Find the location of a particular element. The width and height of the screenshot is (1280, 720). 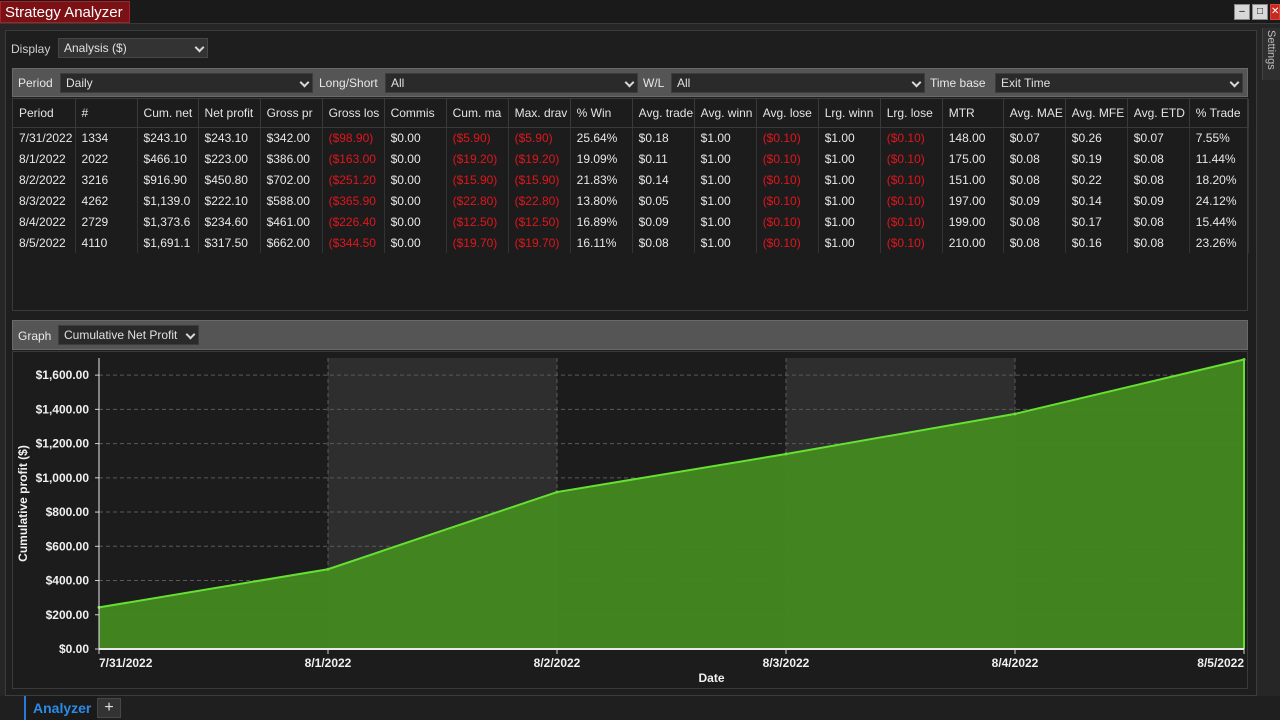

column-header: % Win is located at coordinates (601, 113).